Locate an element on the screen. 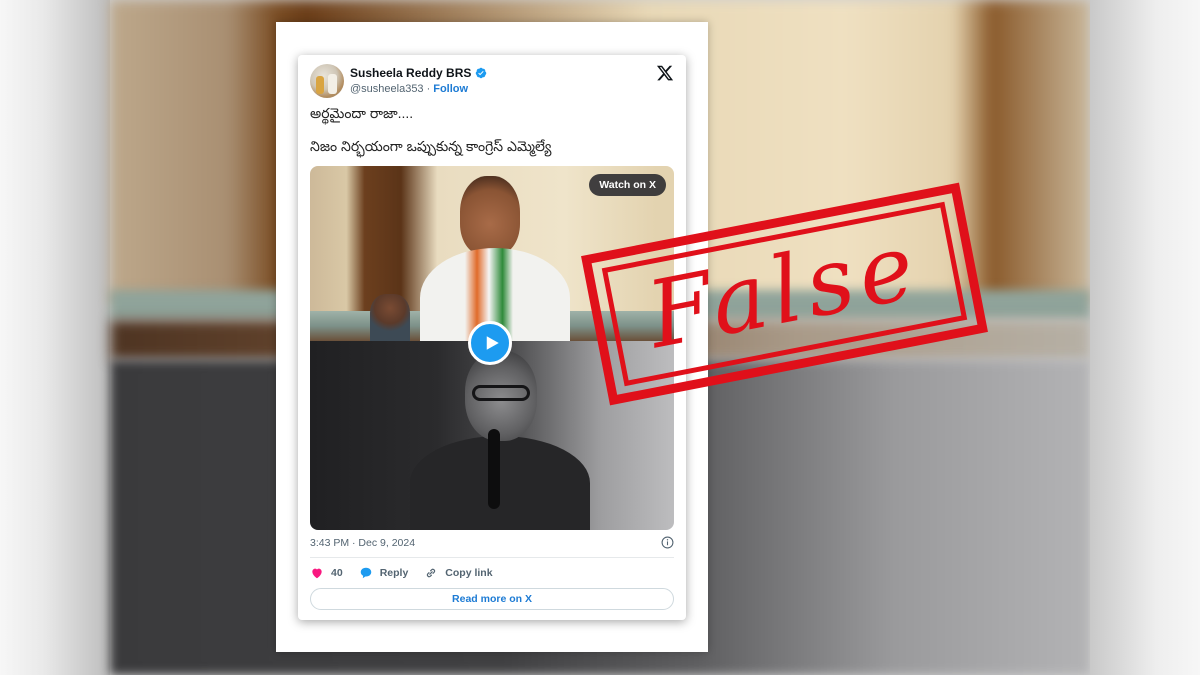 This screenshot has height=675, width=1200. tweet-actions: 40 Reply Copy link is located at coordinates (409, 573).